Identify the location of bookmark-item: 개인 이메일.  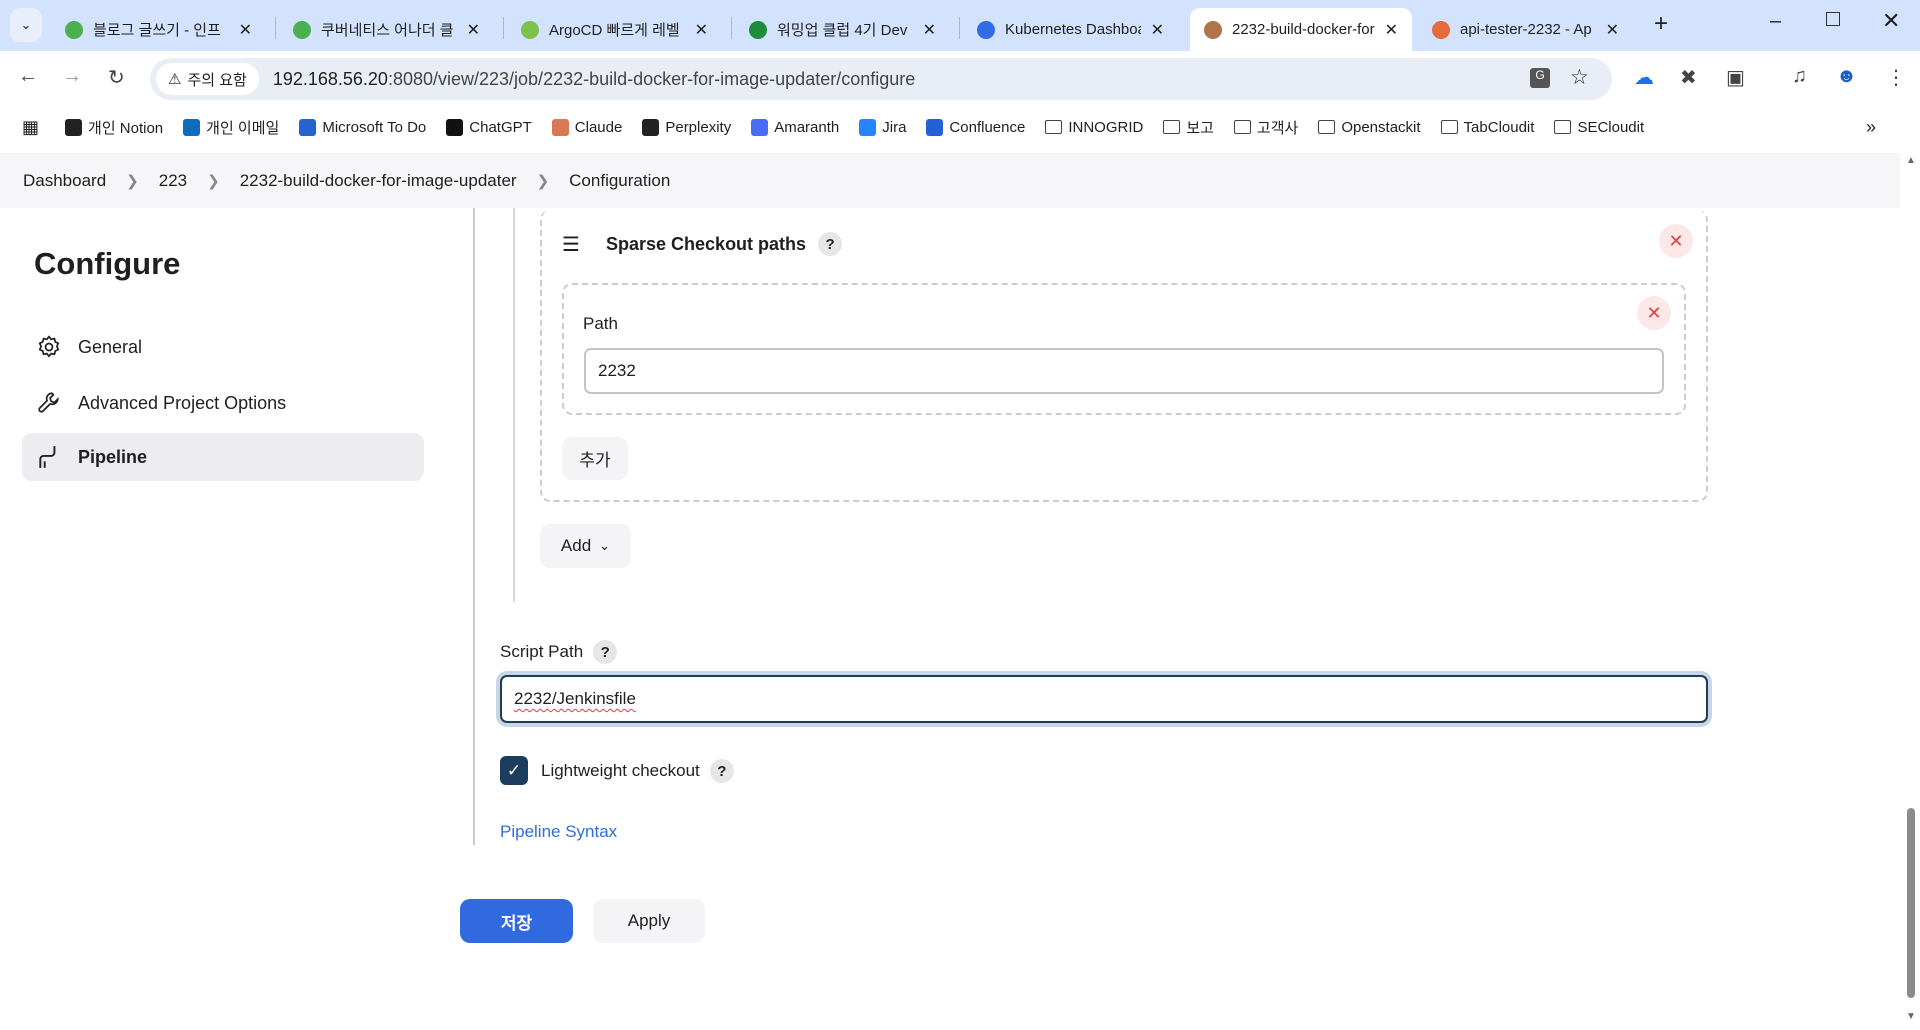
(231, 127).